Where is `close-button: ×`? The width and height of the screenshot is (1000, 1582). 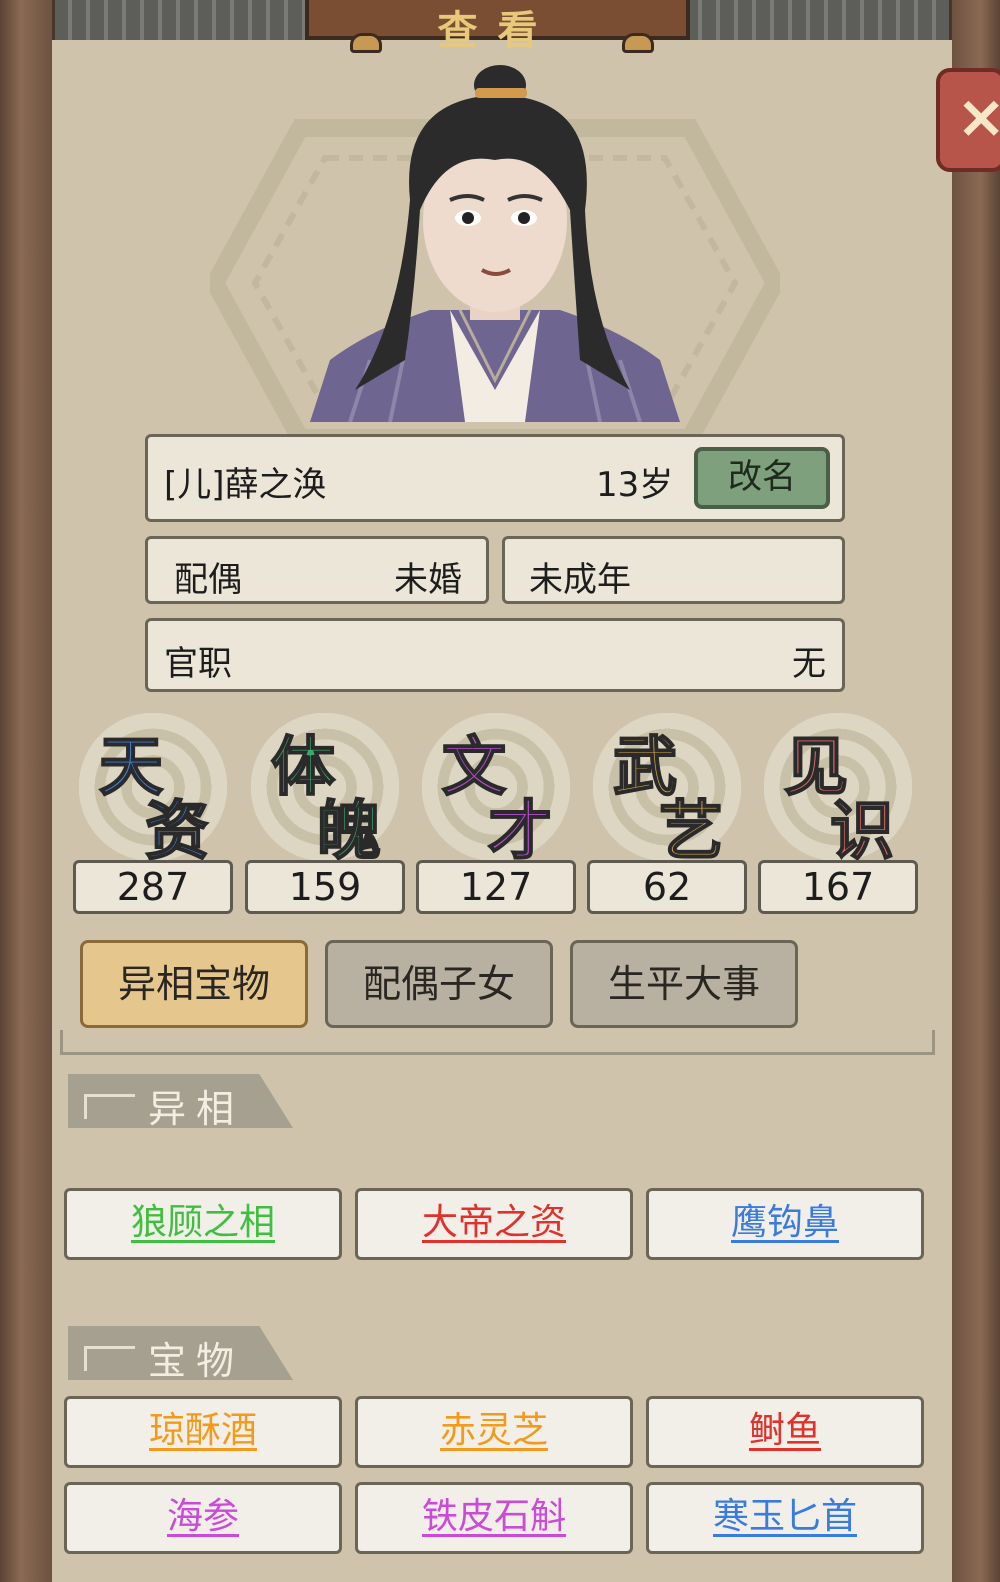
close-button: × is located at coordinates (968, 120).